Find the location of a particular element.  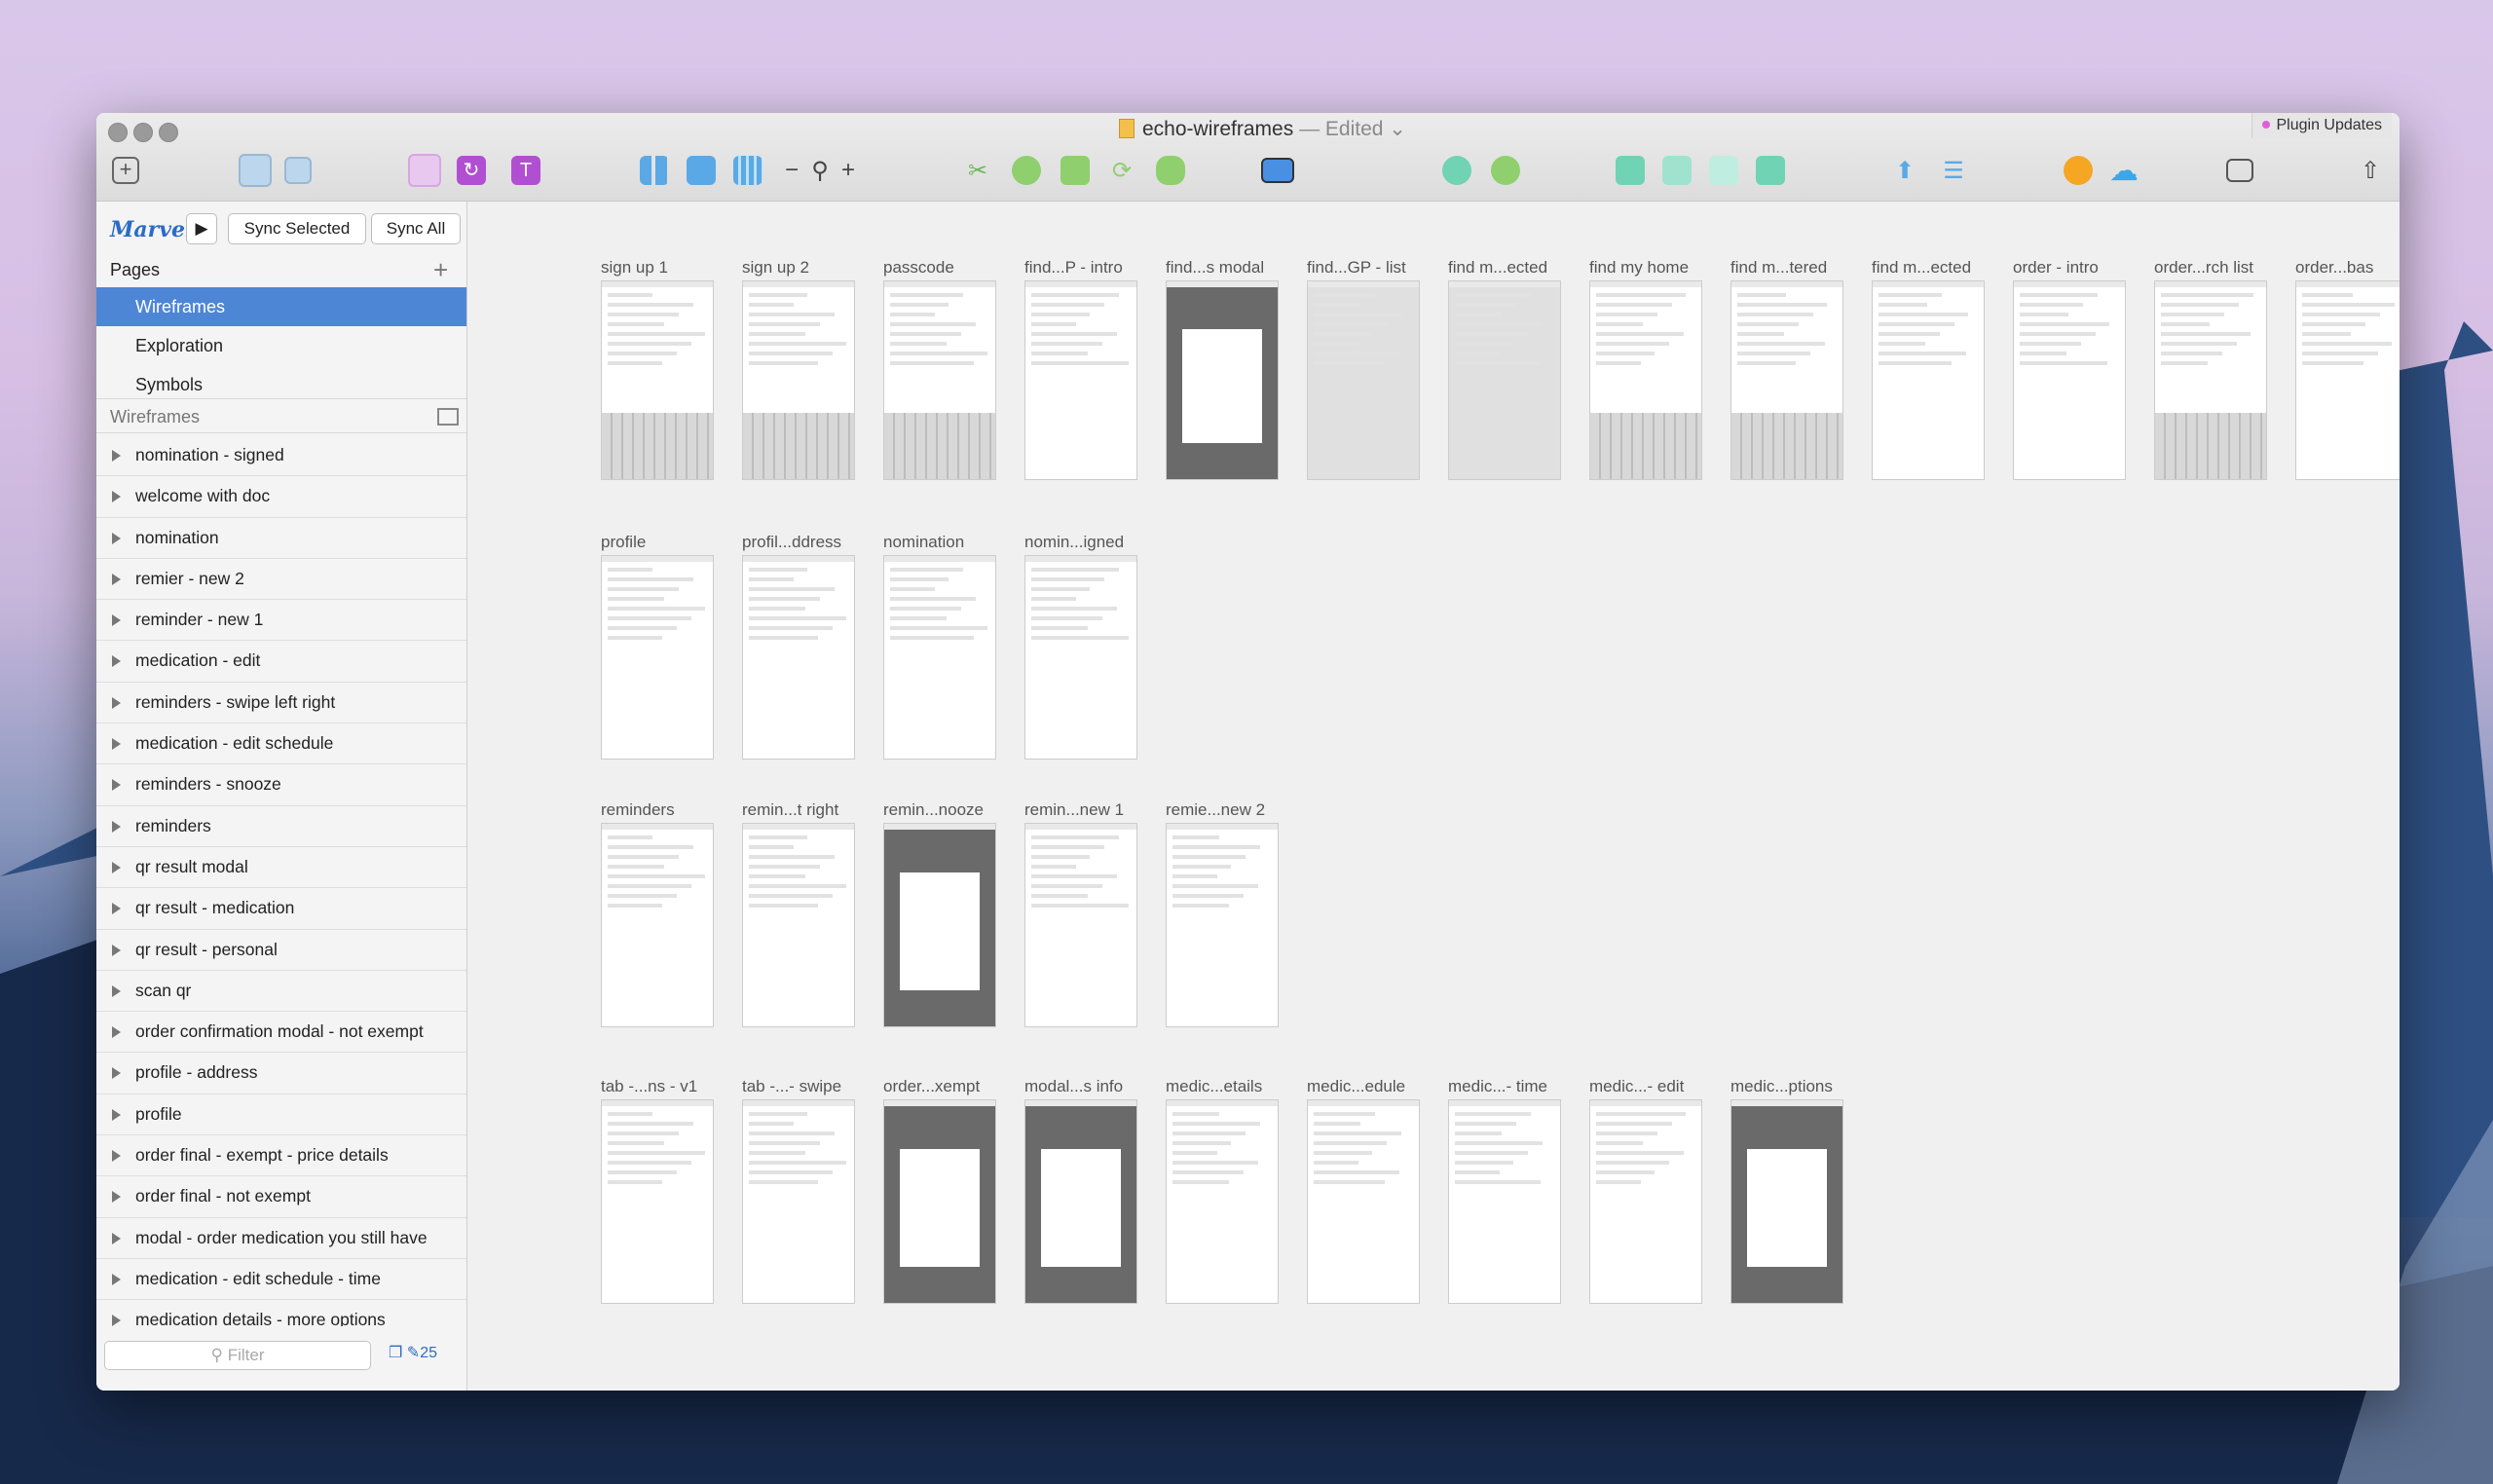

layout-icon is located at coordinates (702, 170).